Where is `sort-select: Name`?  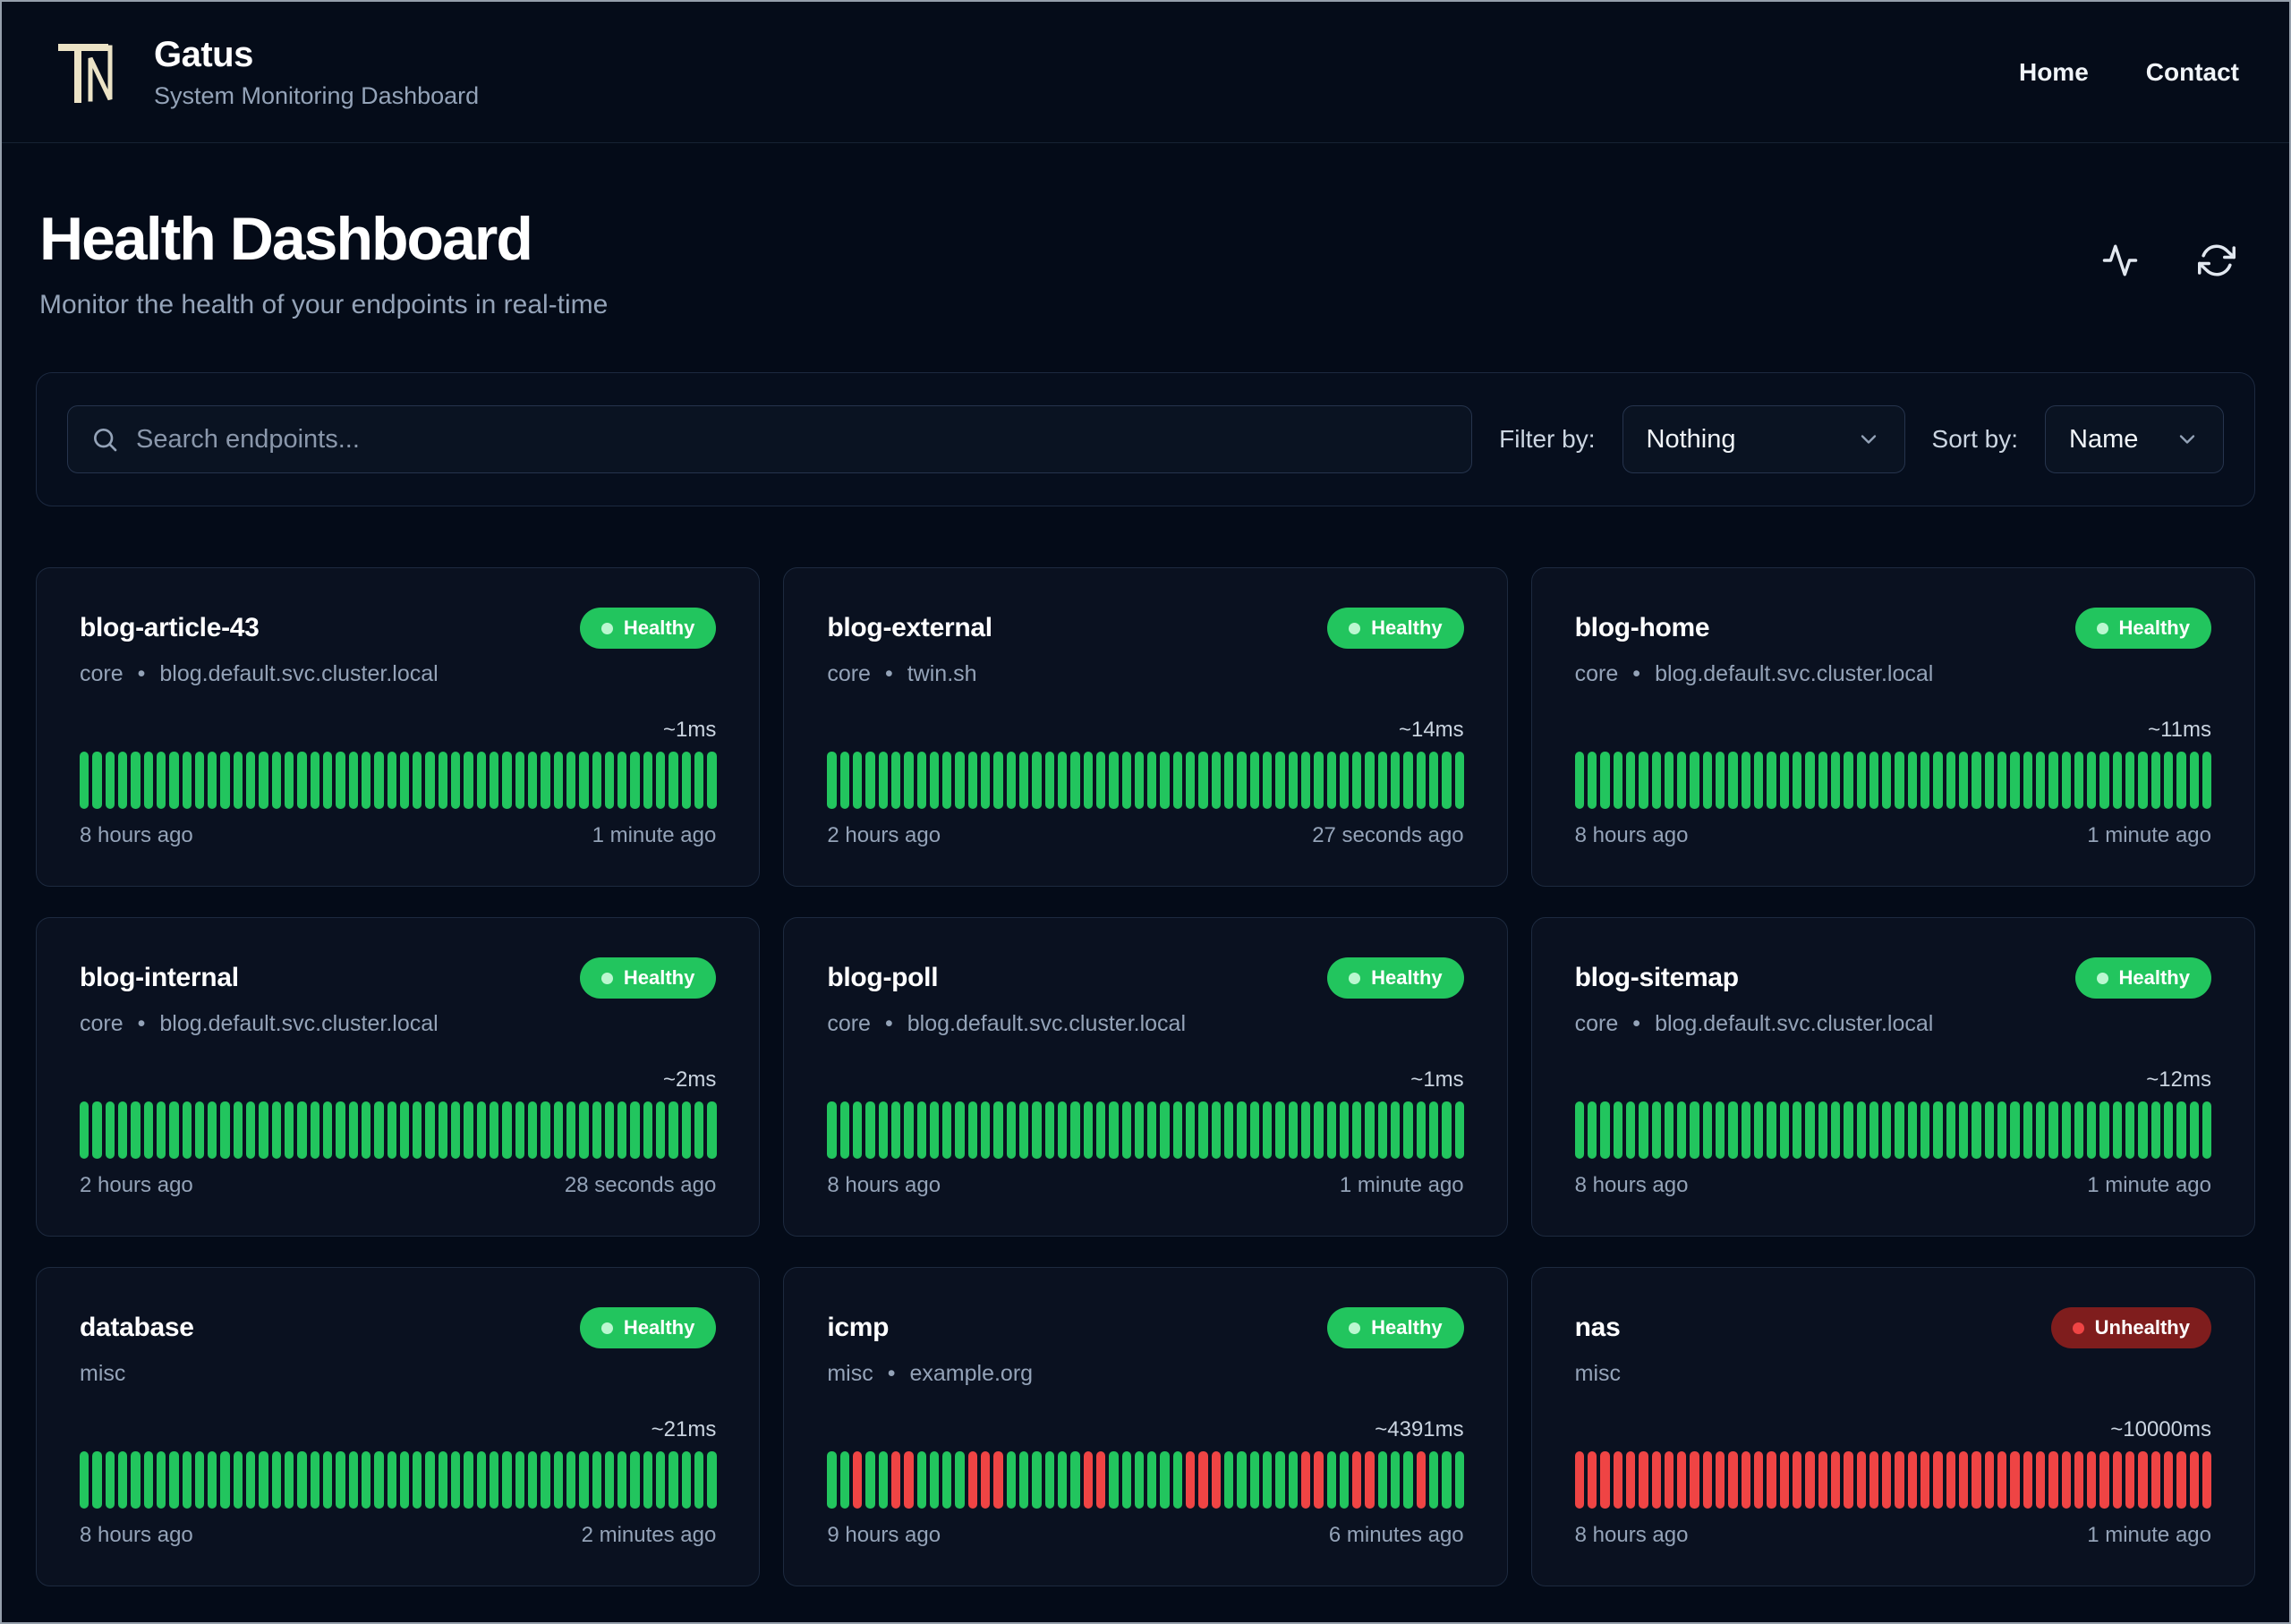
sort-select: Name is located at coordinates (2134, 439).